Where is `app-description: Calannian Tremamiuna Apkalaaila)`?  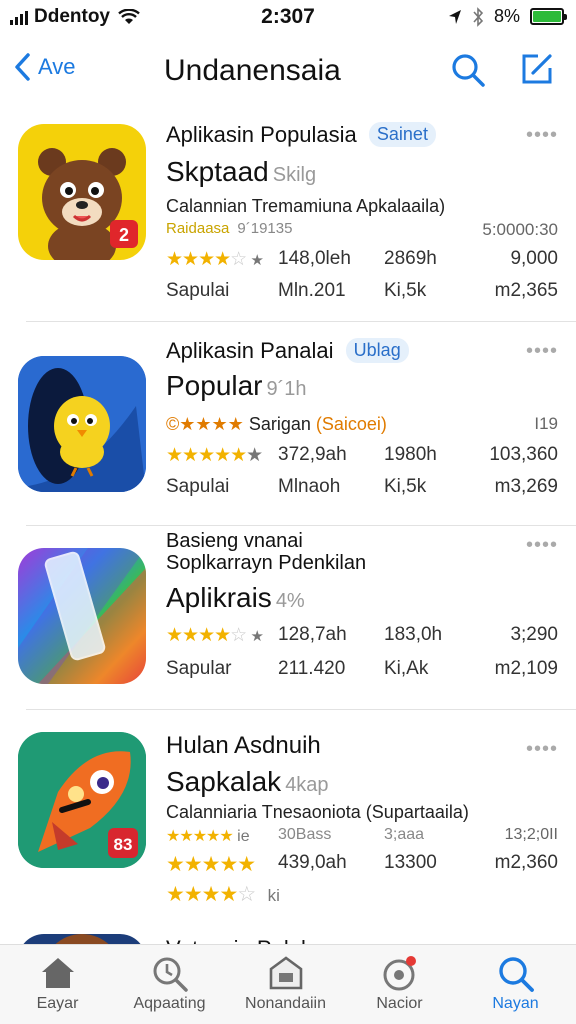
app-description: Calannian Tremamiuna Apkalaaila) is located at coordinates (306, 206).